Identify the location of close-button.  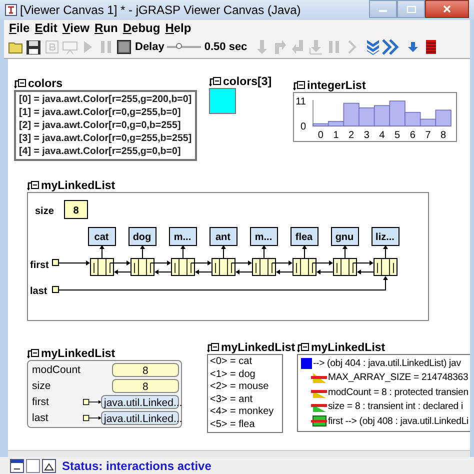
(447, 9).